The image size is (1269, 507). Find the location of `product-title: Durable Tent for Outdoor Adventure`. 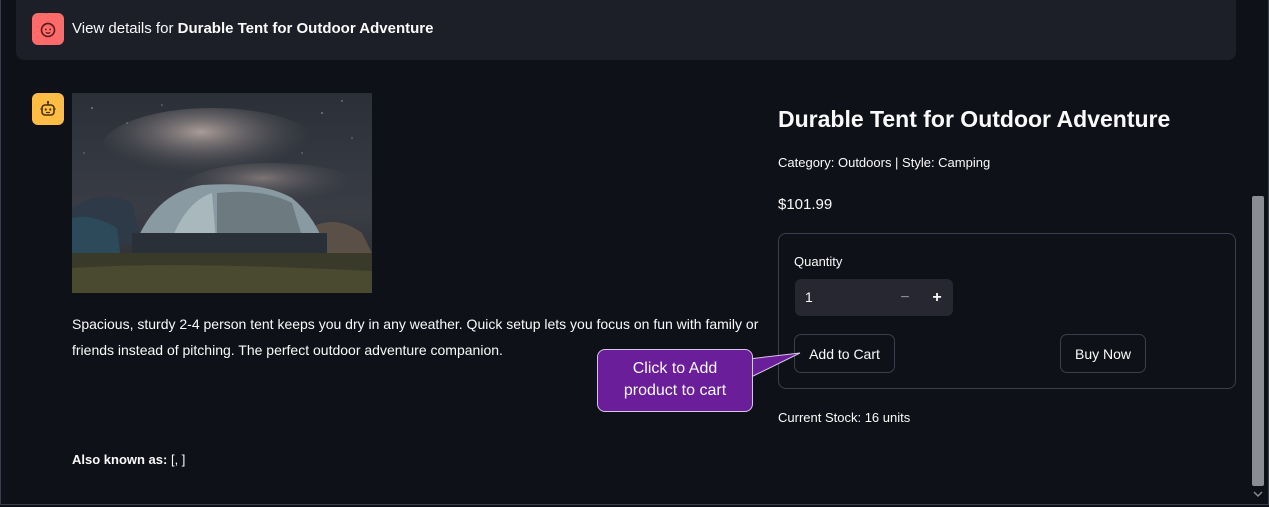

product-title: Durable Tent for Outdoor Adventure is located at coordinates (974, 119).